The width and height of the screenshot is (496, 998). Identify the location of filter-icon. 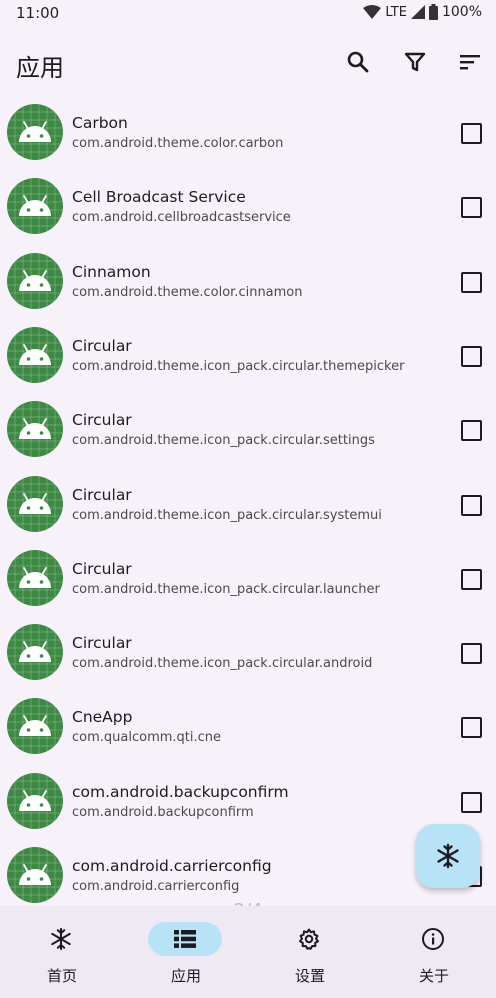
(415, 62).